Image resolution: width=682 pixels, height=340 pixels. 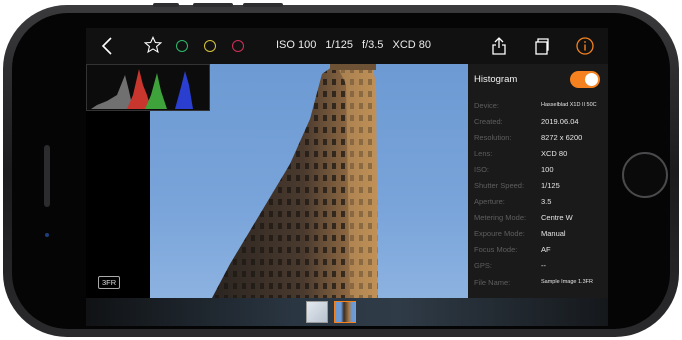 I want to click on histogram-gray-series, so click(x=112, y=92).